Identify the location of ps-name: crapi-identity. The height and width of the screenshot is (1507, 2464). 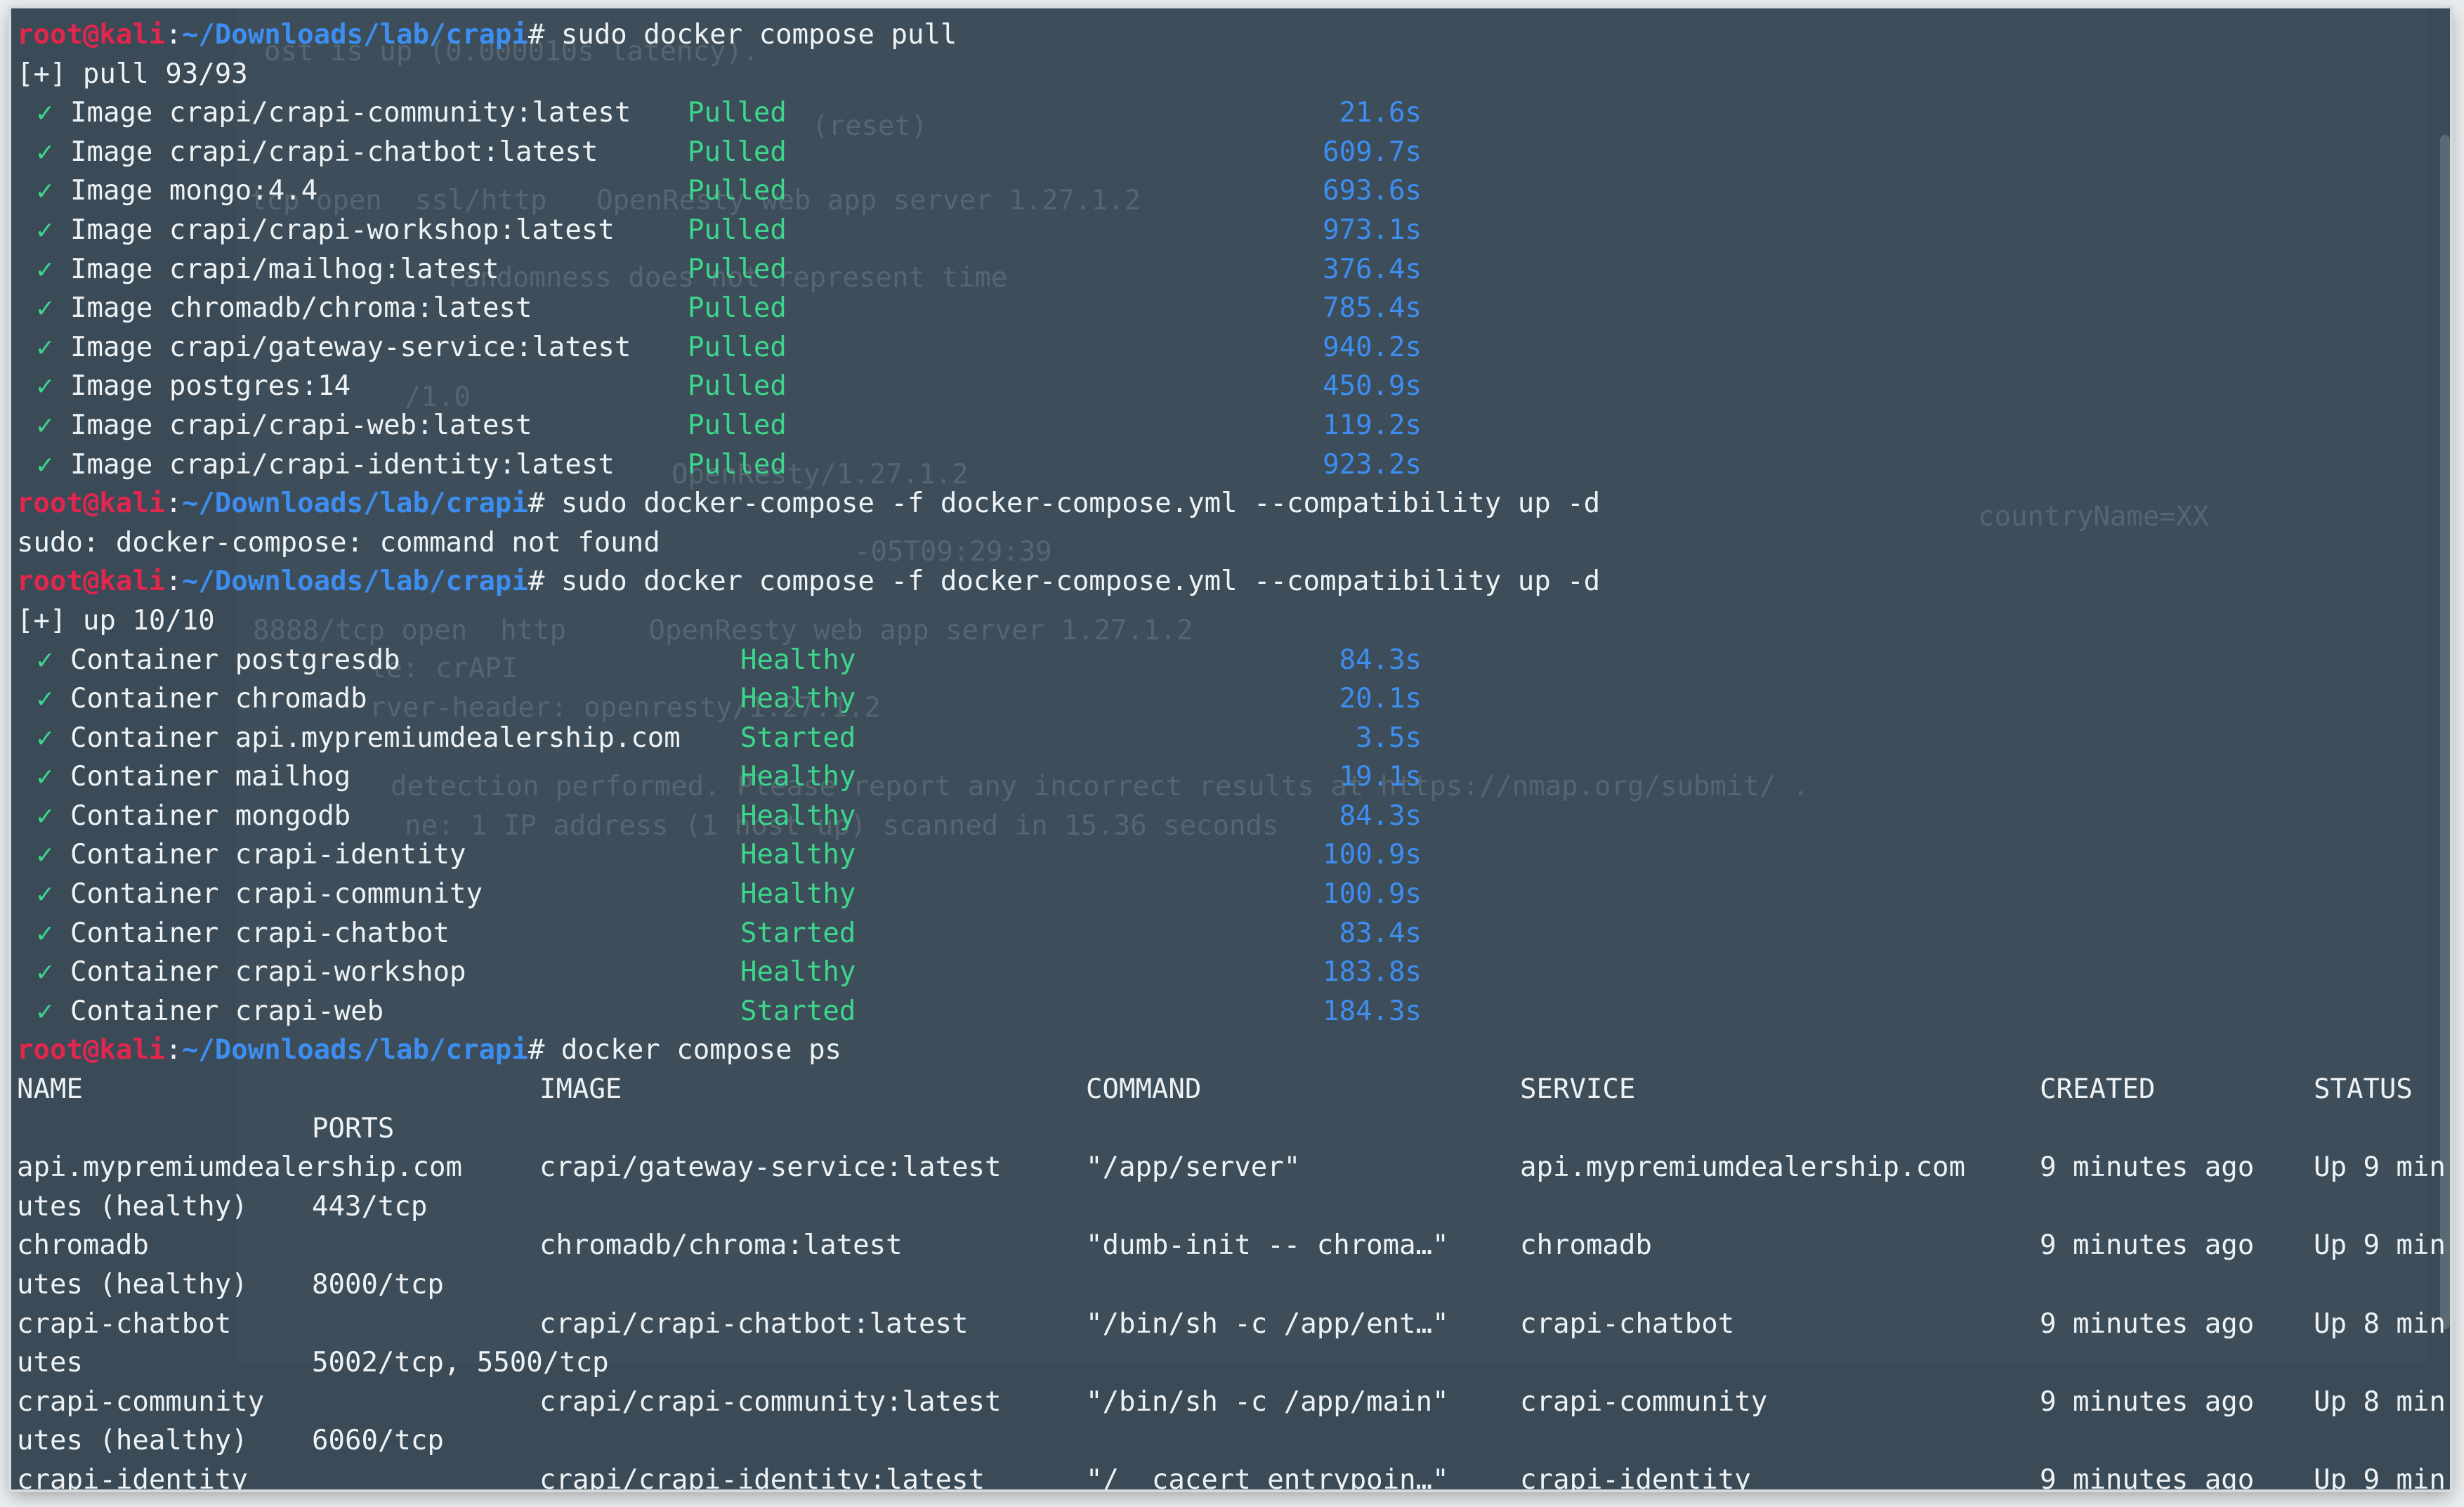
(132, 1476).